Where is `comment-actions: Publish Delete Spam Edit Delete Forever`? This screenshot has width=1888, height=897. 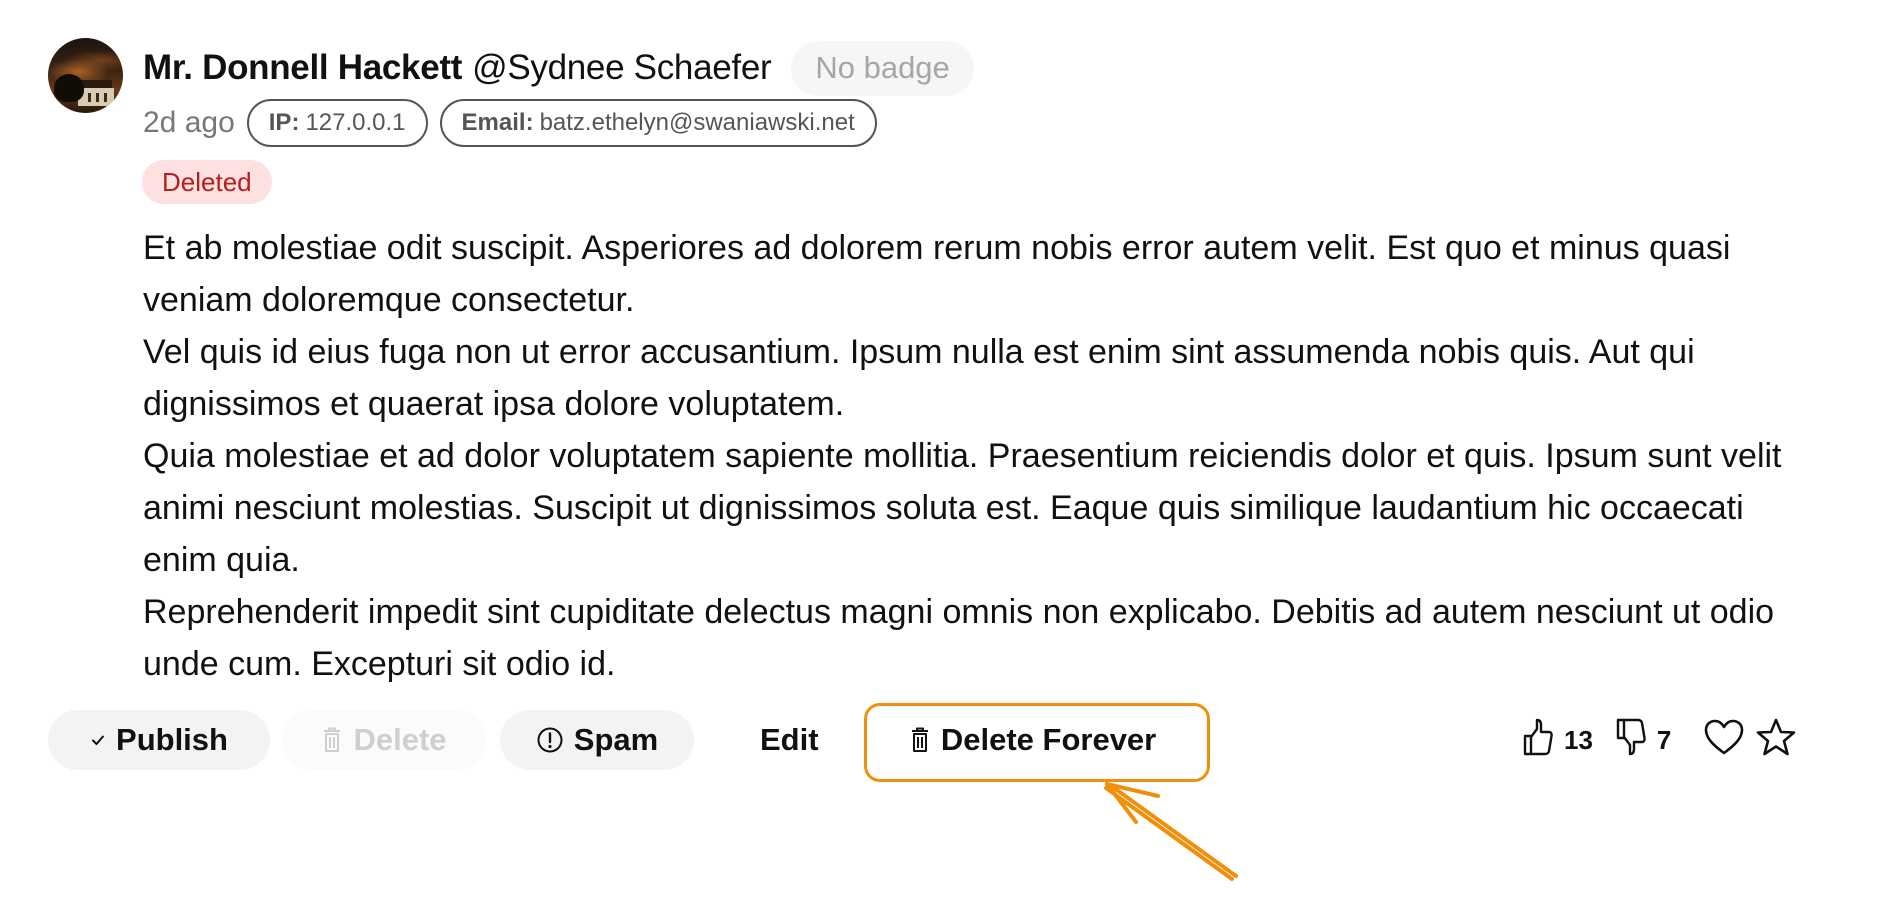
comment-actions: Publish Delete Spam Edit Delete Forever is located at coordinates (626, 740).